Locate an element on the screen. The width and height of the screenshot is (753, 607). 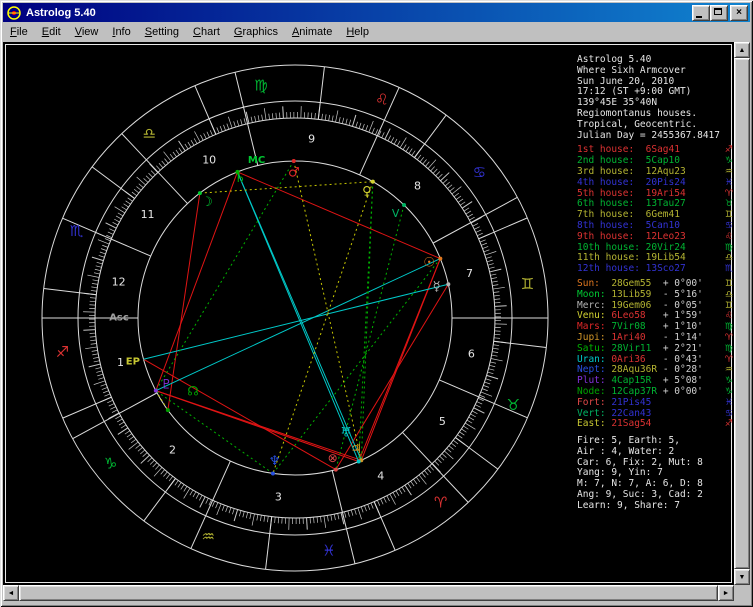
house-row: 9th house: 12Leo23 ♌ is located at coordinates (655, 236).